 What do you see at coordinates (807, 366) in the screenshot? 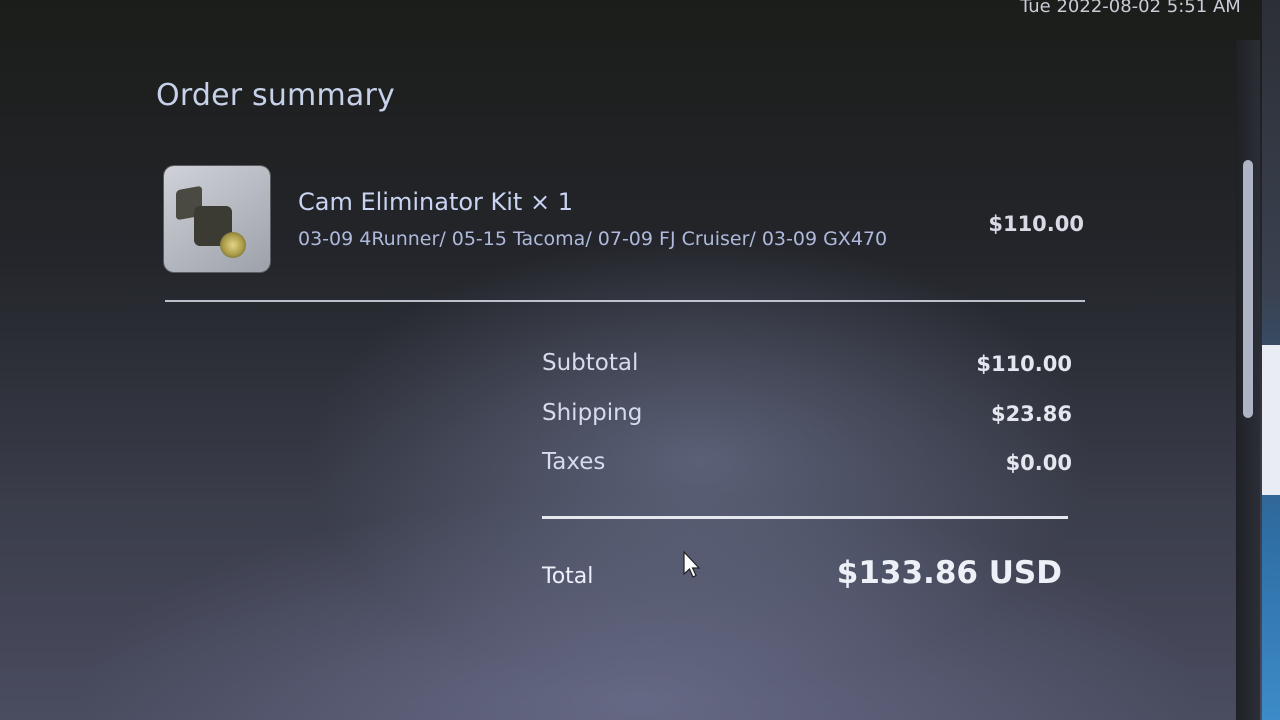
I see `summary-row-subtotal: Subtotal $110.00` at bounding box center [807, 366].